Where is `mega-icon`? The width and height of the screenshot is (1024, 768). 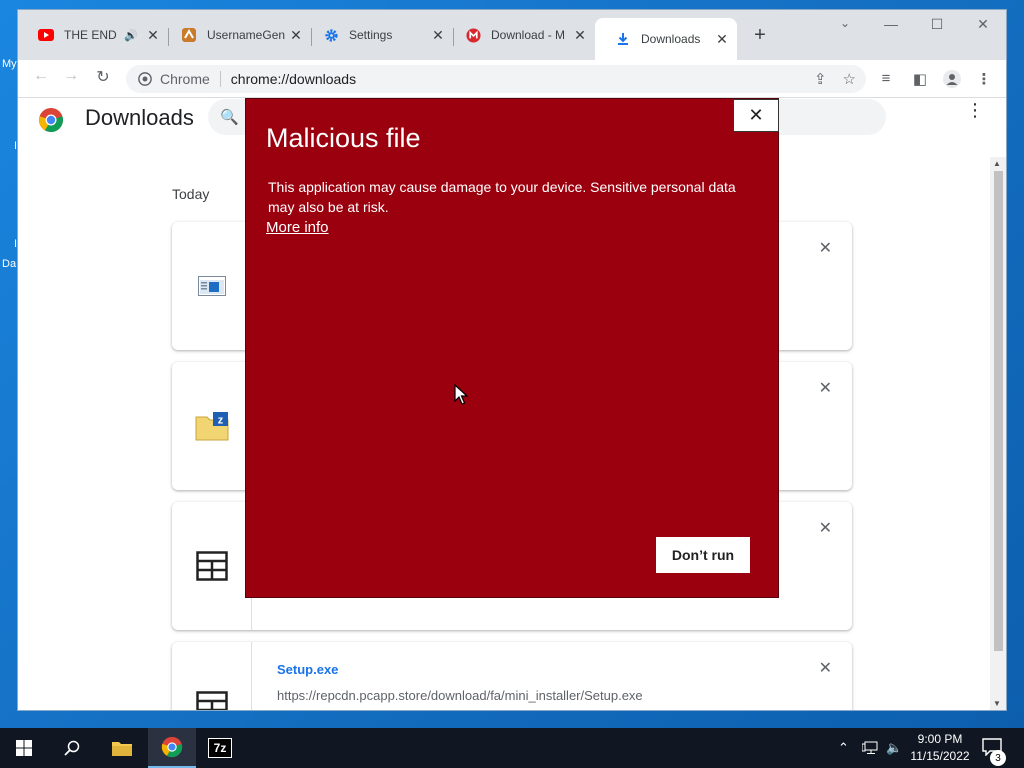 mega-icon is located at coordinates (473, 35).